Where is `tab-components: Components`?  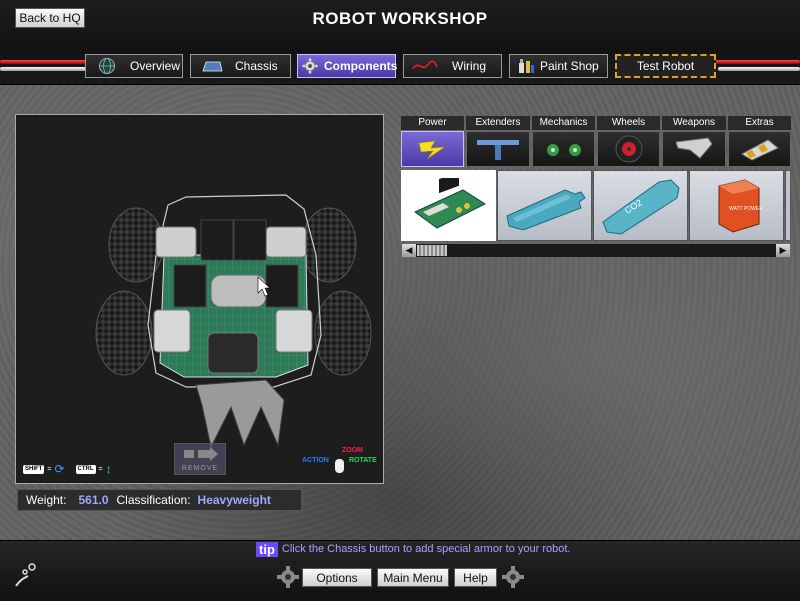
tab-components: Components is located at coordinates (347, 66).